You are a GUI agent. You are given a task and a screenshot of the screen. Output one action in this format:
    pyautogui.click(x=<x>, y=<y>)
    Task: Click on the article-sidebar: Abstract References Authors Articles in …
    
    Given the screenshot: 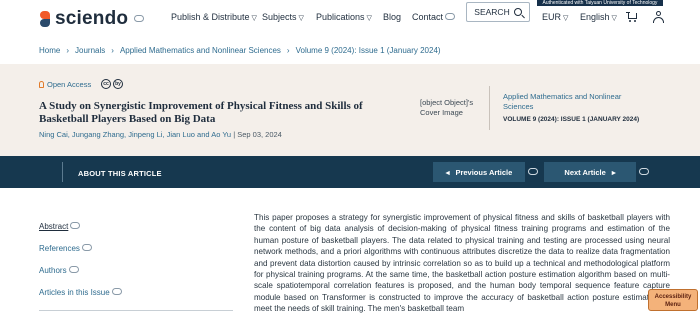 What is the action you would take?
    pyautogui.click(x=80, y=260)
    